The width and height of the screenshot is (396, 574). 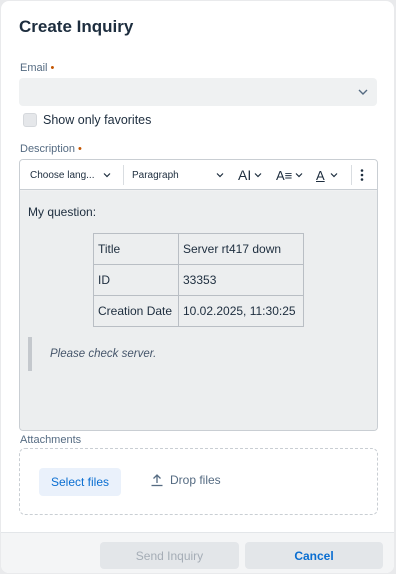 What do you see at coordinates (34, 68) in the screenshot?
I see `email-label-text: Email` at bounding box center [34, 68].